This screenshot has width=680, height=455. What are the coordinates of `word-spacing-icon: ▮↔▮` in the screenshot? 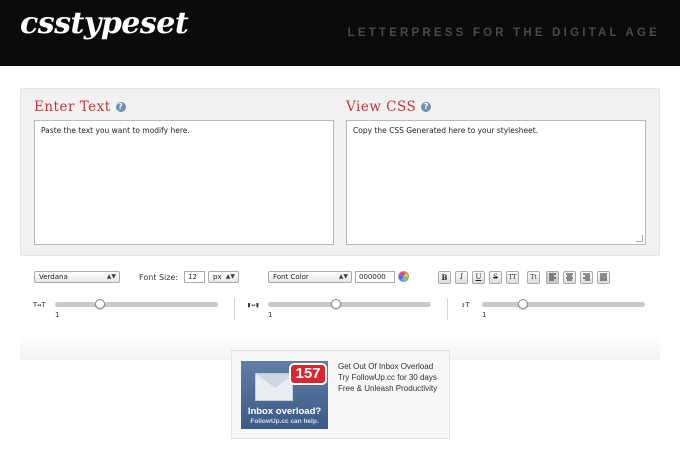 It's located at (253, 305).